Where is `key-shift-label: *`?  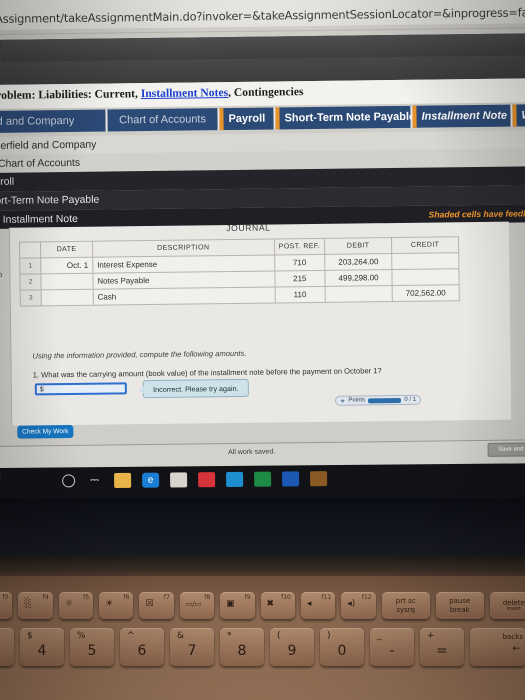 key-shift-label: * is located at coordinates (229, 636).